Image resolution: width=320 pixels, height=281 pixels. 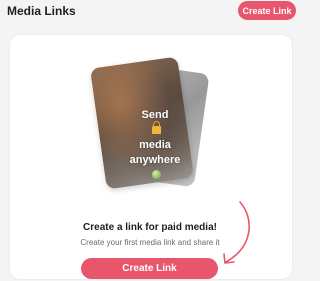 I want to click on illustration-caption: Send media anywhere, so click(x=155, y=145).